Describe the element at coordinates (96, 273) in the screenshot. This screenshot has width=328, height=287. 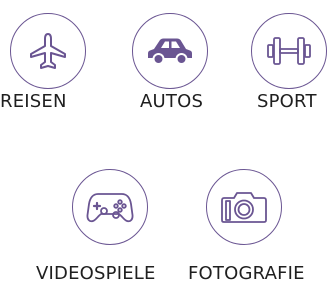
I see `category-label: VIDEOSPIELE` at that location.